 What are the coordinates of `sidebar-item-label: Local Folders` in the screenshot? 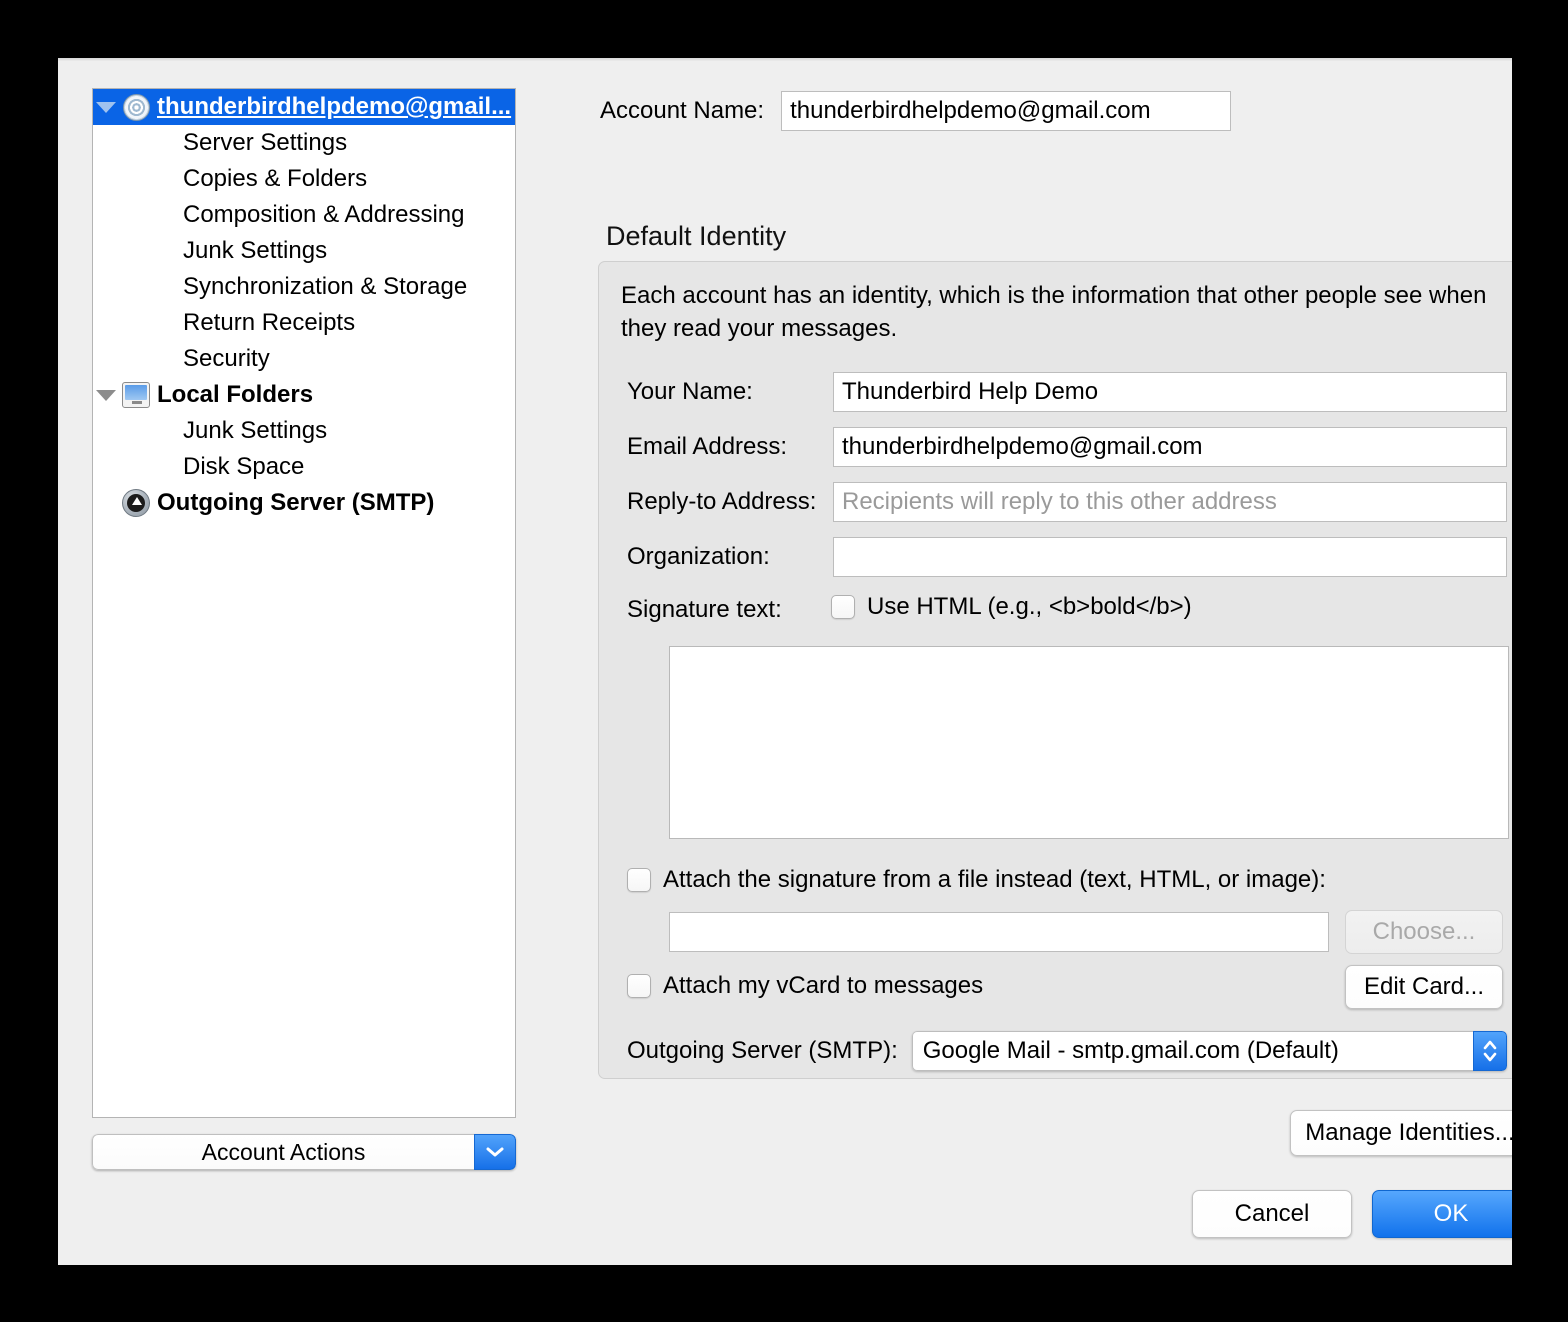 It's located at (235, 394).